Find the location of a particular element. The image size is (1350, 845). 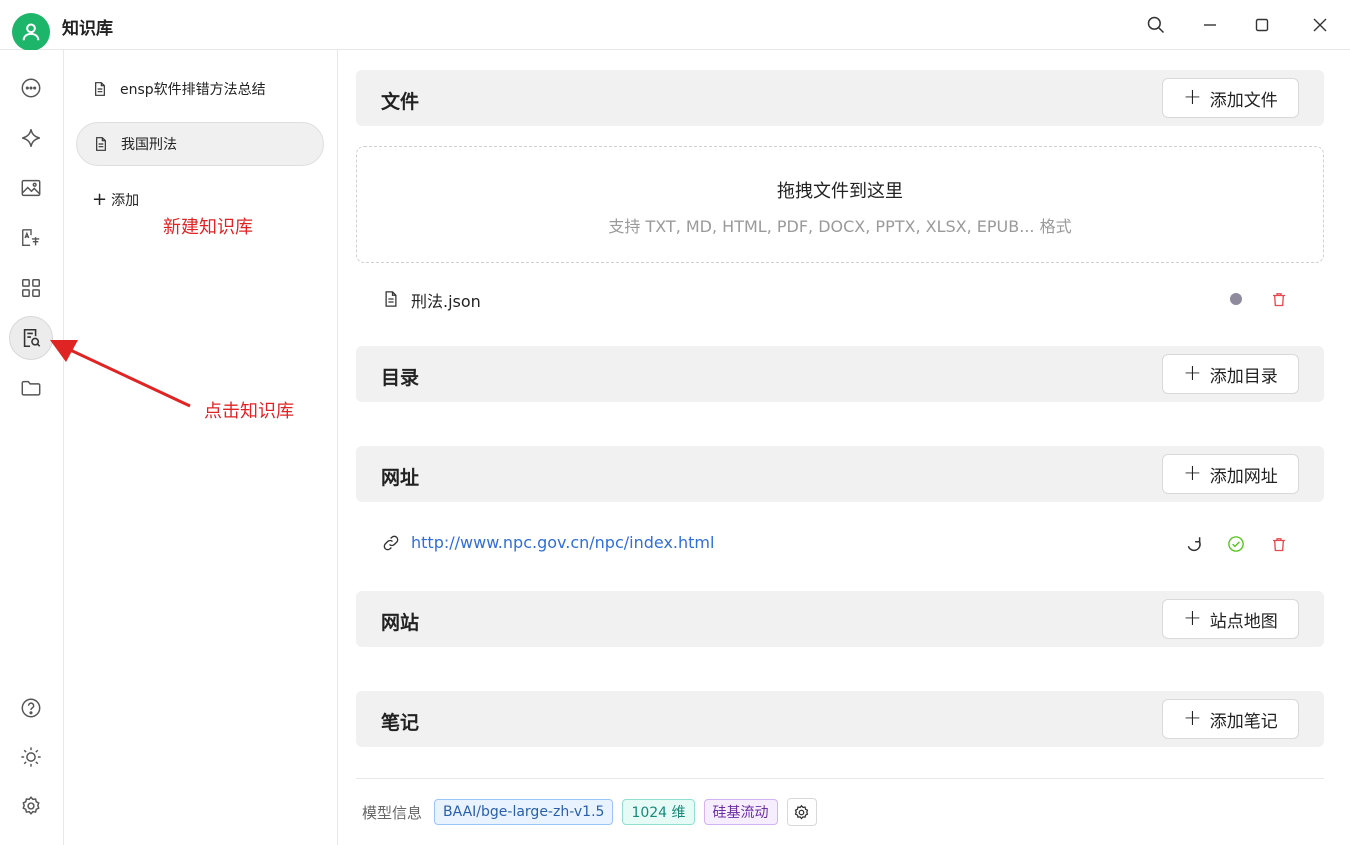

folder-icon is located at coordinates (31, 388).